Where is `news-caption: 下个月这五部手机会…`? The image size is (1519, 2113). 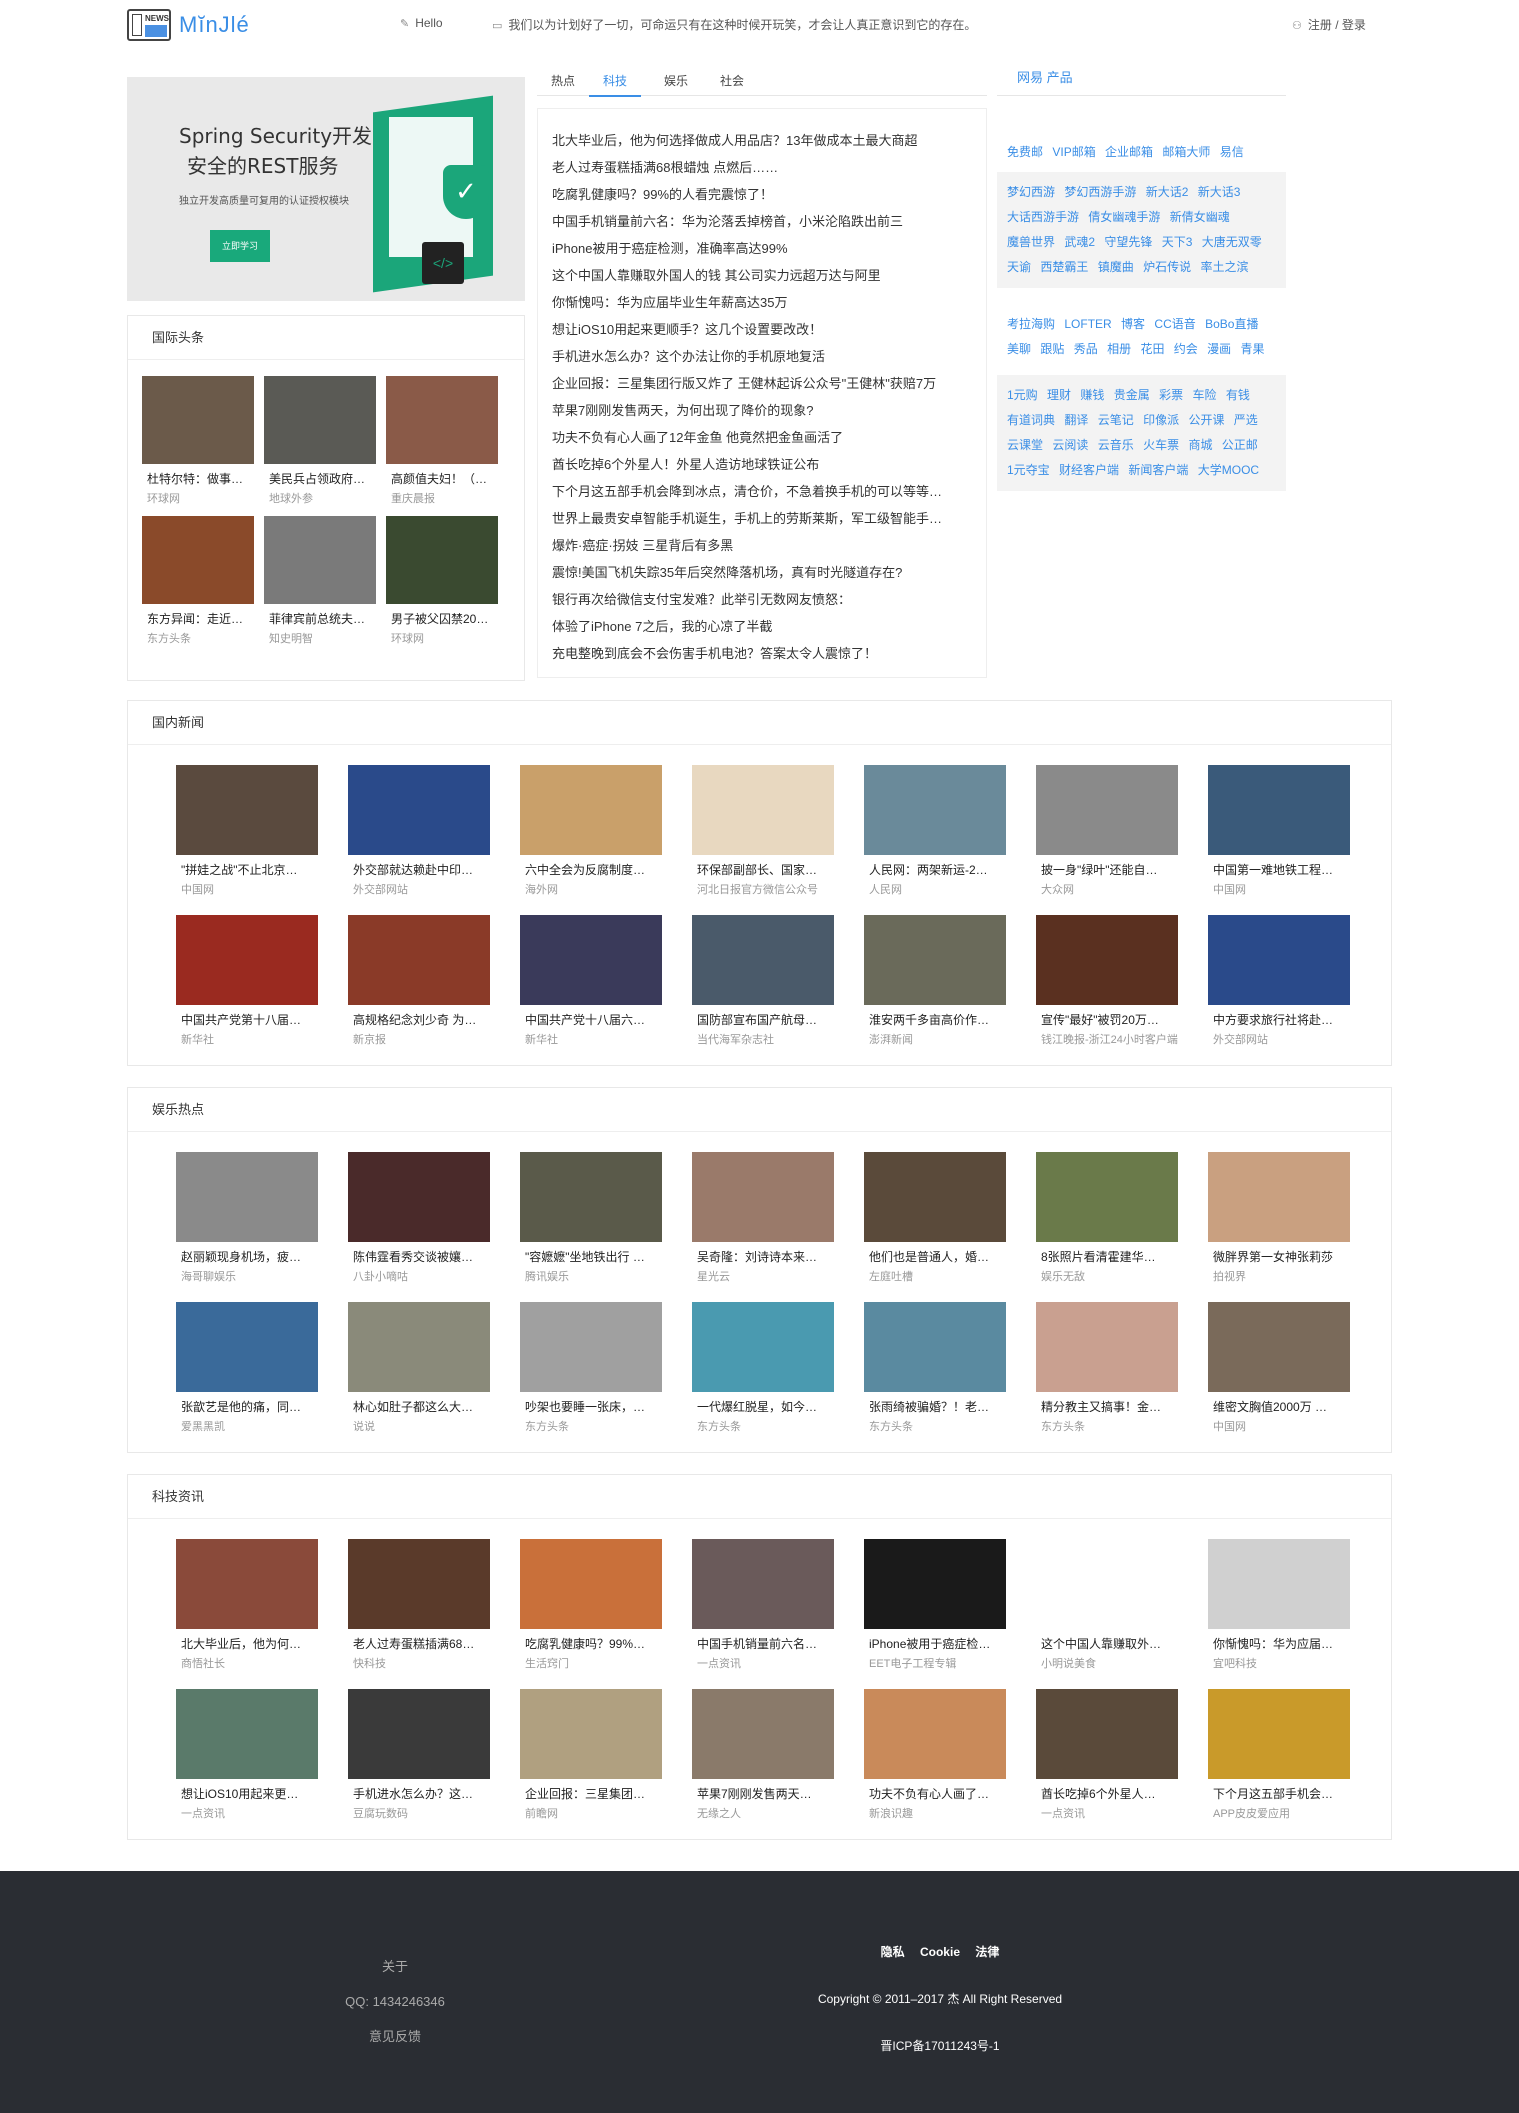 news-caption: 下个月这五部手机会… is located at coordinates (1279, 1793).